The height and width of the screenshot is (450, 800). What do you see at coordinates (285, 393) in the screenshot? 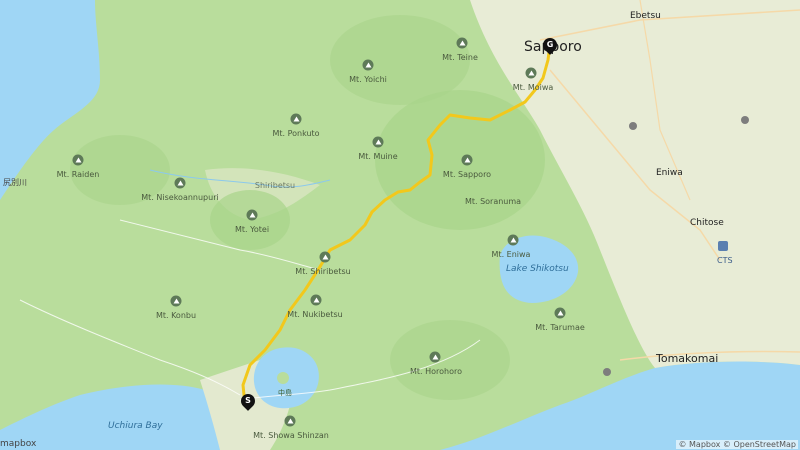
I see `label-nakajima: 中島` at bounding box center [285, 393].